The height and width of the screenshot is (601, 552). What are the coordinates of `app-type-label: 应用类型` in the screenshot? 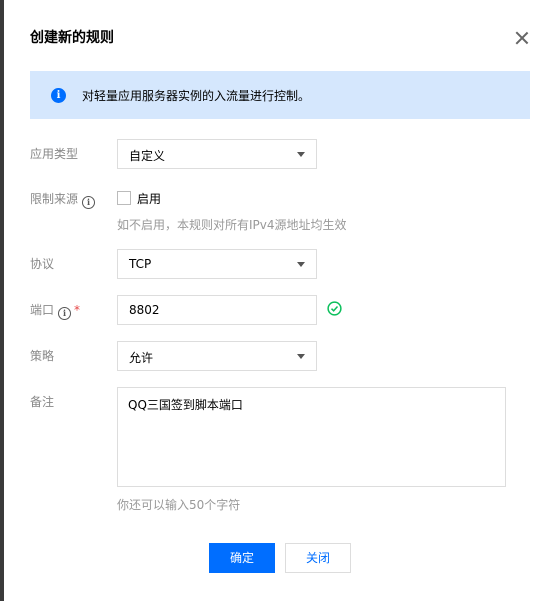 It's located at (54, 154).